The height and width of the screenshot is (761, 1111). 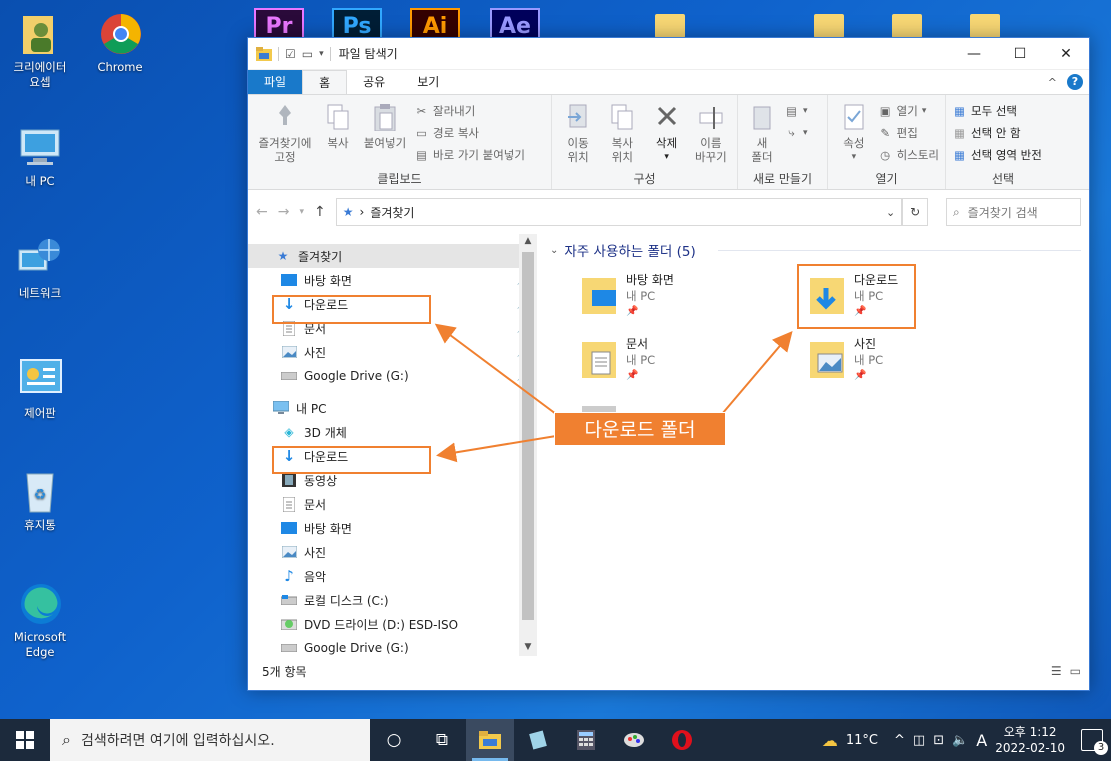 I want to click on tab-home: 홈, so click(x=325, y=82).